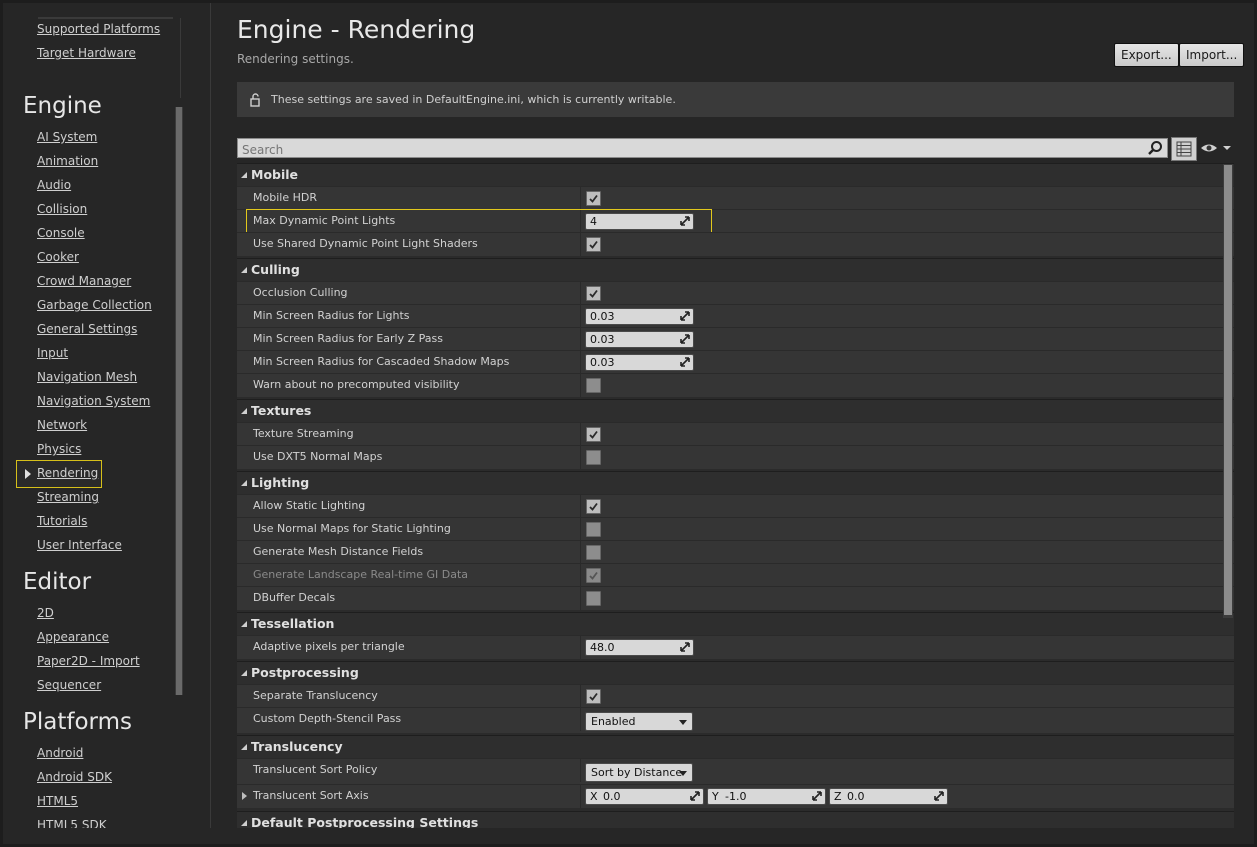  What do you see at coordinates (766, 796) in the screenshot?
I see `sort-axis-y-input: Y -1.0` at bounding box center [766, 796].